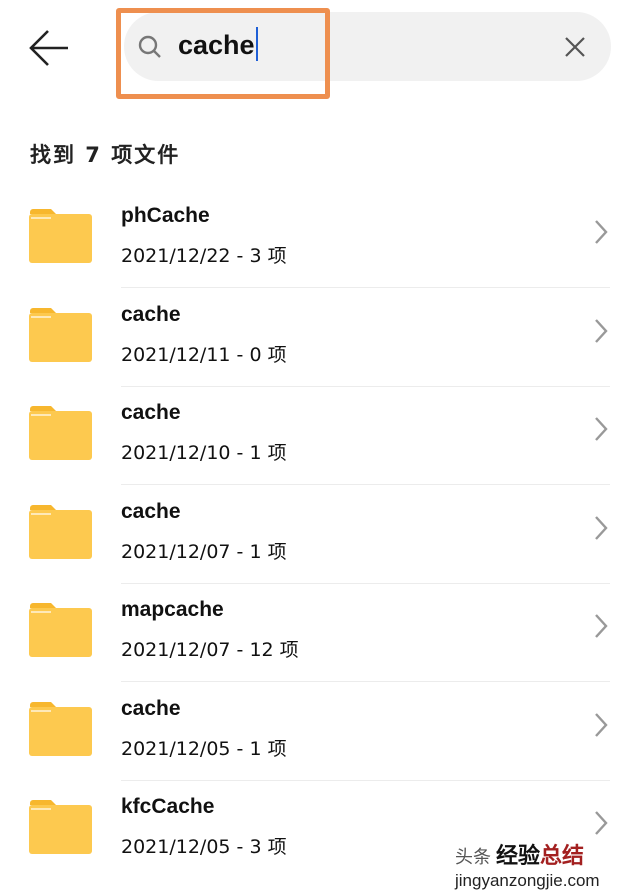 This screenshot has height=891, width=640. I want to click on folder-meta: 2021/12/07 - 1 项, so click(204, 551).